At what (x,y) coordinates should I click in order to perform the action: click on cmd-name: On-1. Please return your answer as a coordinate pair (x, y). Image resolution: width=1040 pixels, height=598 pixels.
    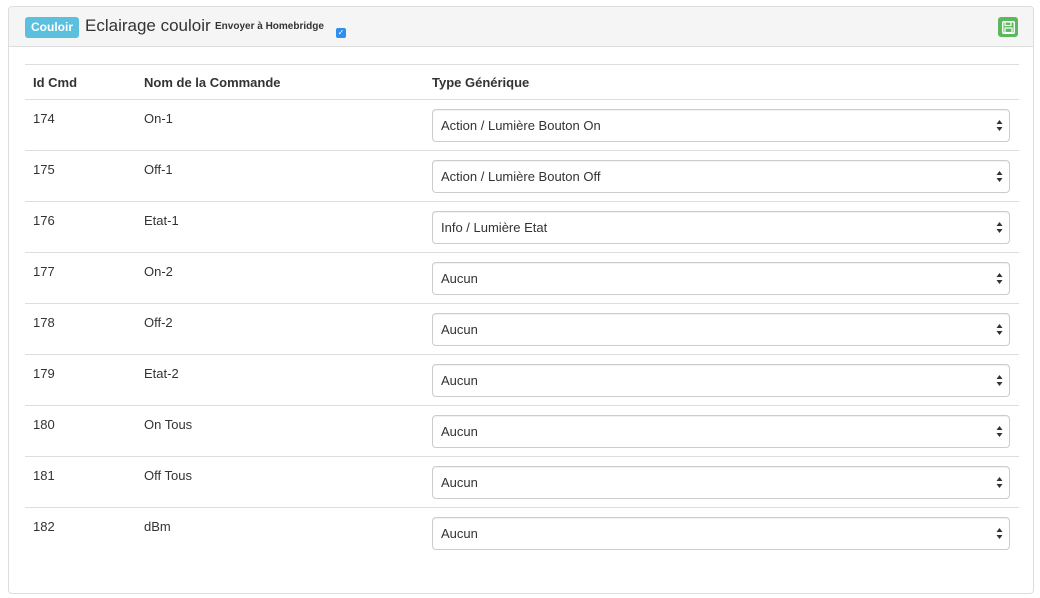
    Looking at the image, I should click on (280, 125).